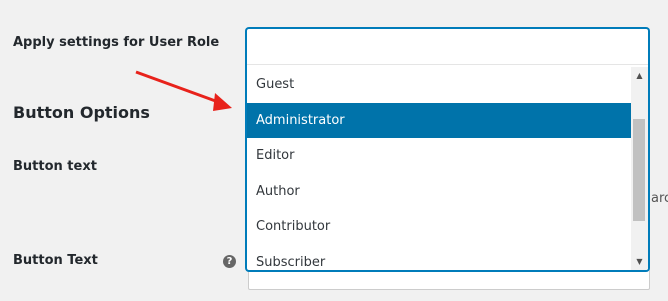 Image resolution: width=668 pixels, height=301 pixels. I want to click on red-arrow-icon, so click(183, 90).